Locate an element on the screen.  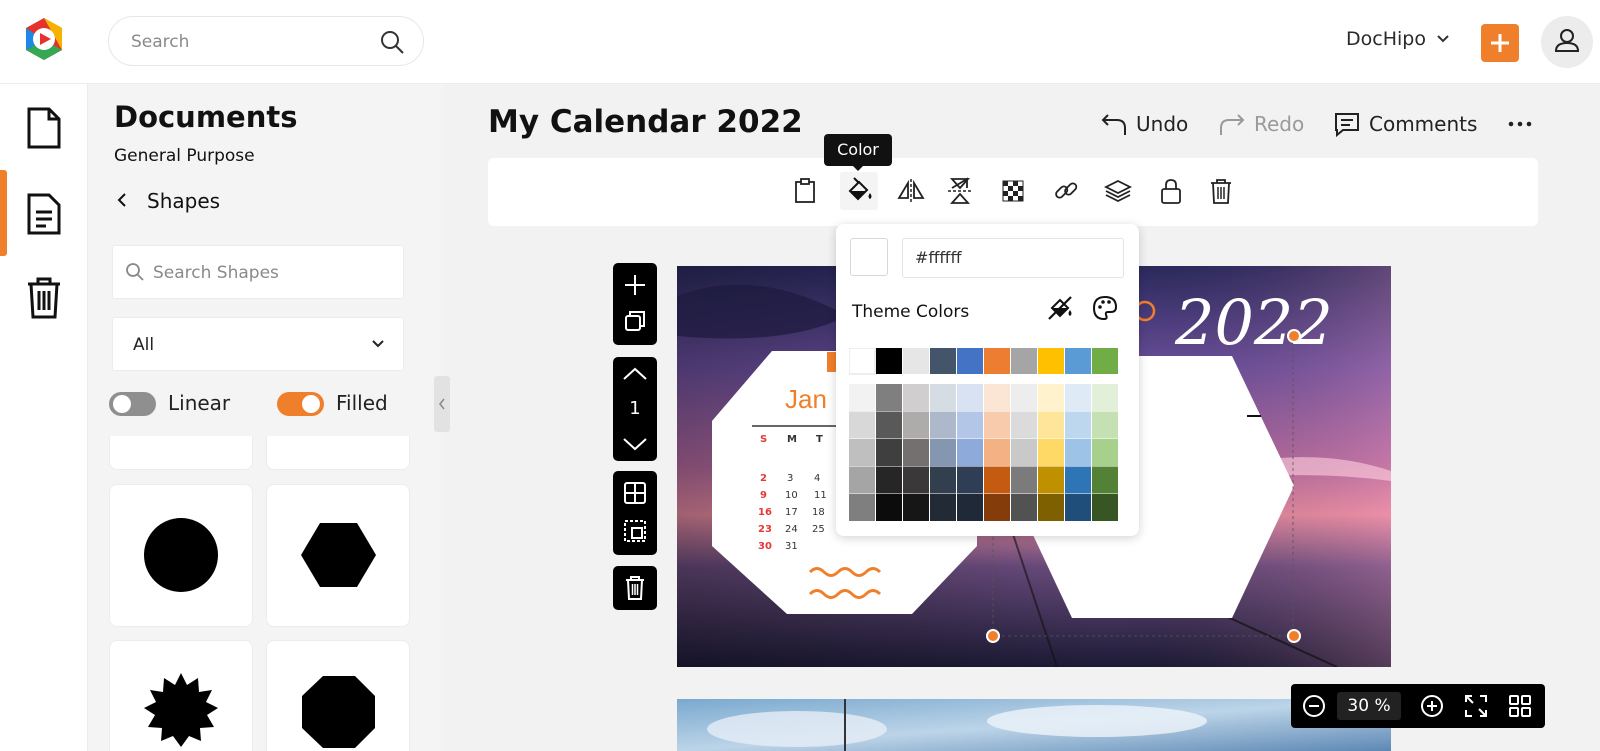
lock-icon is located at coordinates (1171, 191).